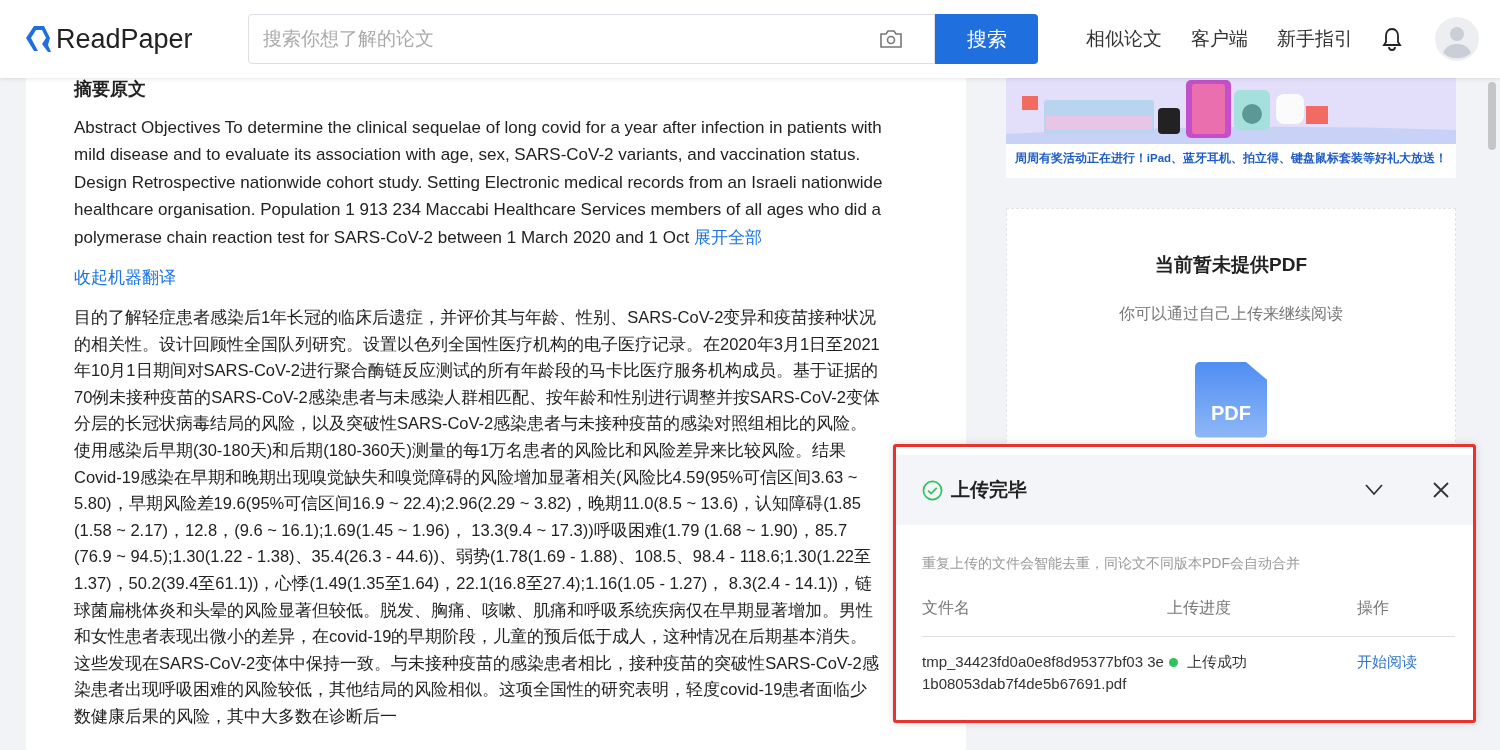 The image size is (1500, 750). What do you see at coordinates (1441, 490) in the screenshot?
I see `close-icon` at bounding box center [1441, 490].